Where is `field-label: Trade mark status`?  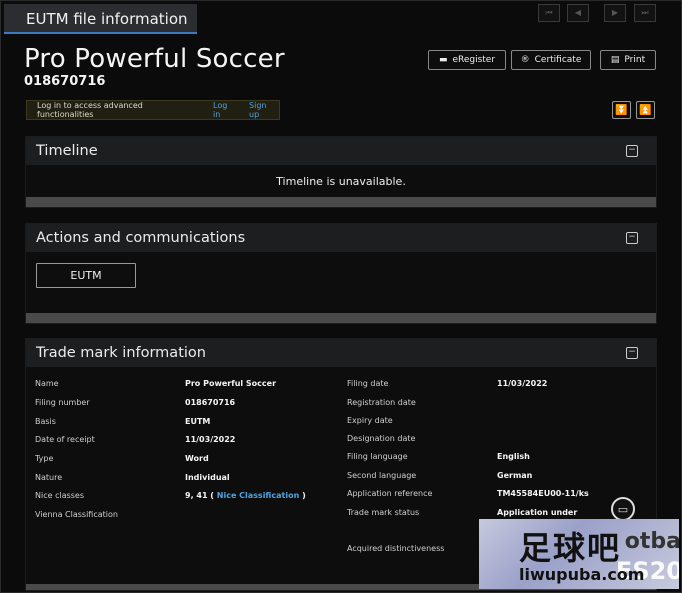 field-label: Trade mark status is located at coordinates (383, 512).